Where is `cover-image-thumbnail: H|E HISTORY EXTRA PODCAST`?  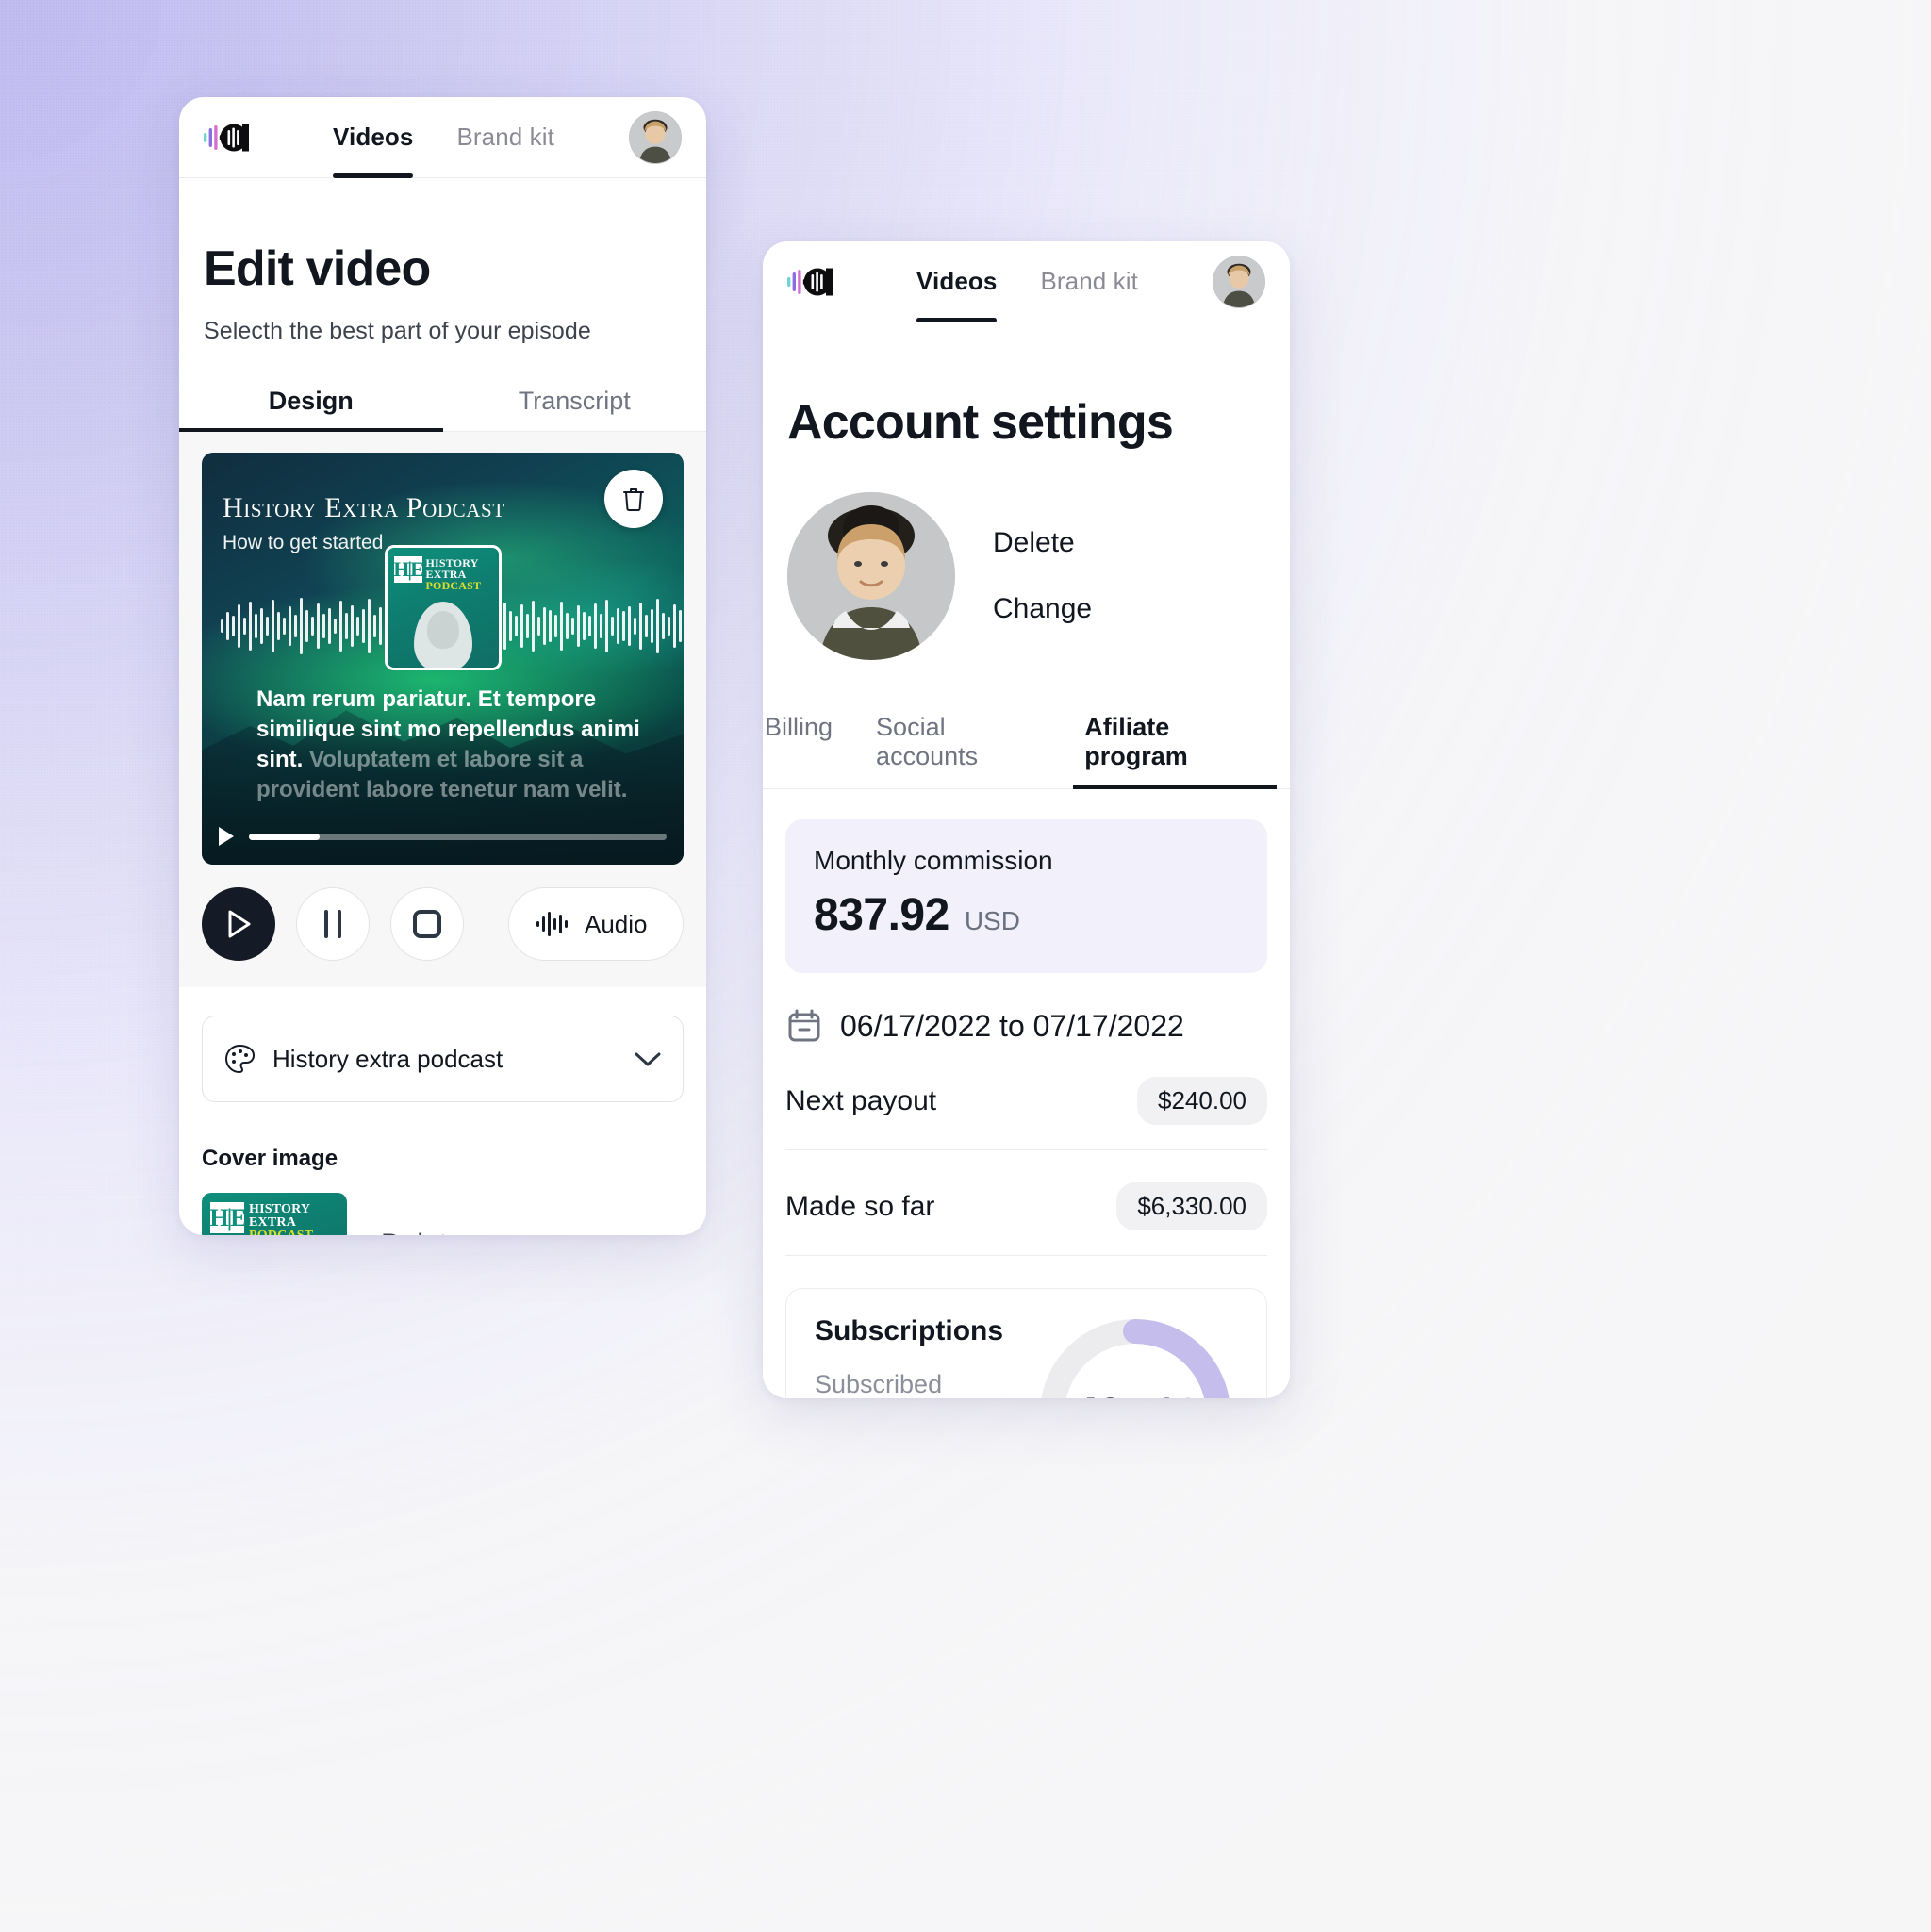
cover-image-thumbnail: H|E HISTORY EXTRA PODCAST is located at coordinates (274, 1214).